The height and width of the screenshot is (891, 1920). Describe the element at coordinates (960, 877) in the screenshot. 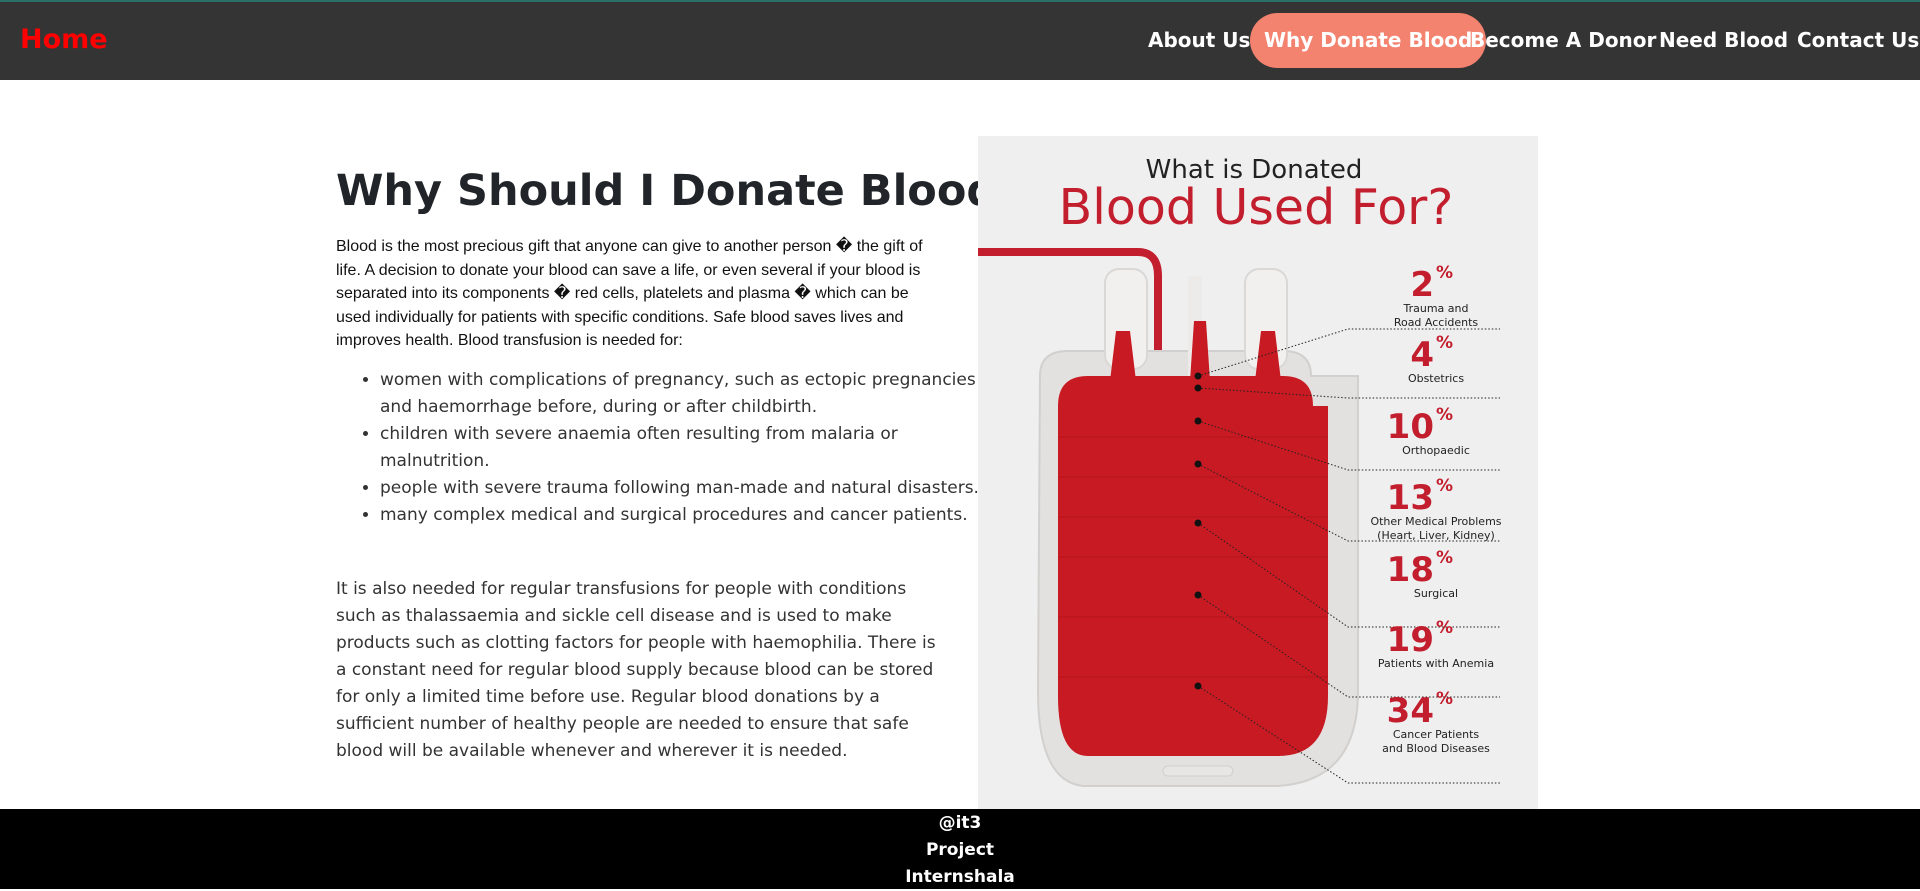

I see `footer-line: Internshala` at that location.